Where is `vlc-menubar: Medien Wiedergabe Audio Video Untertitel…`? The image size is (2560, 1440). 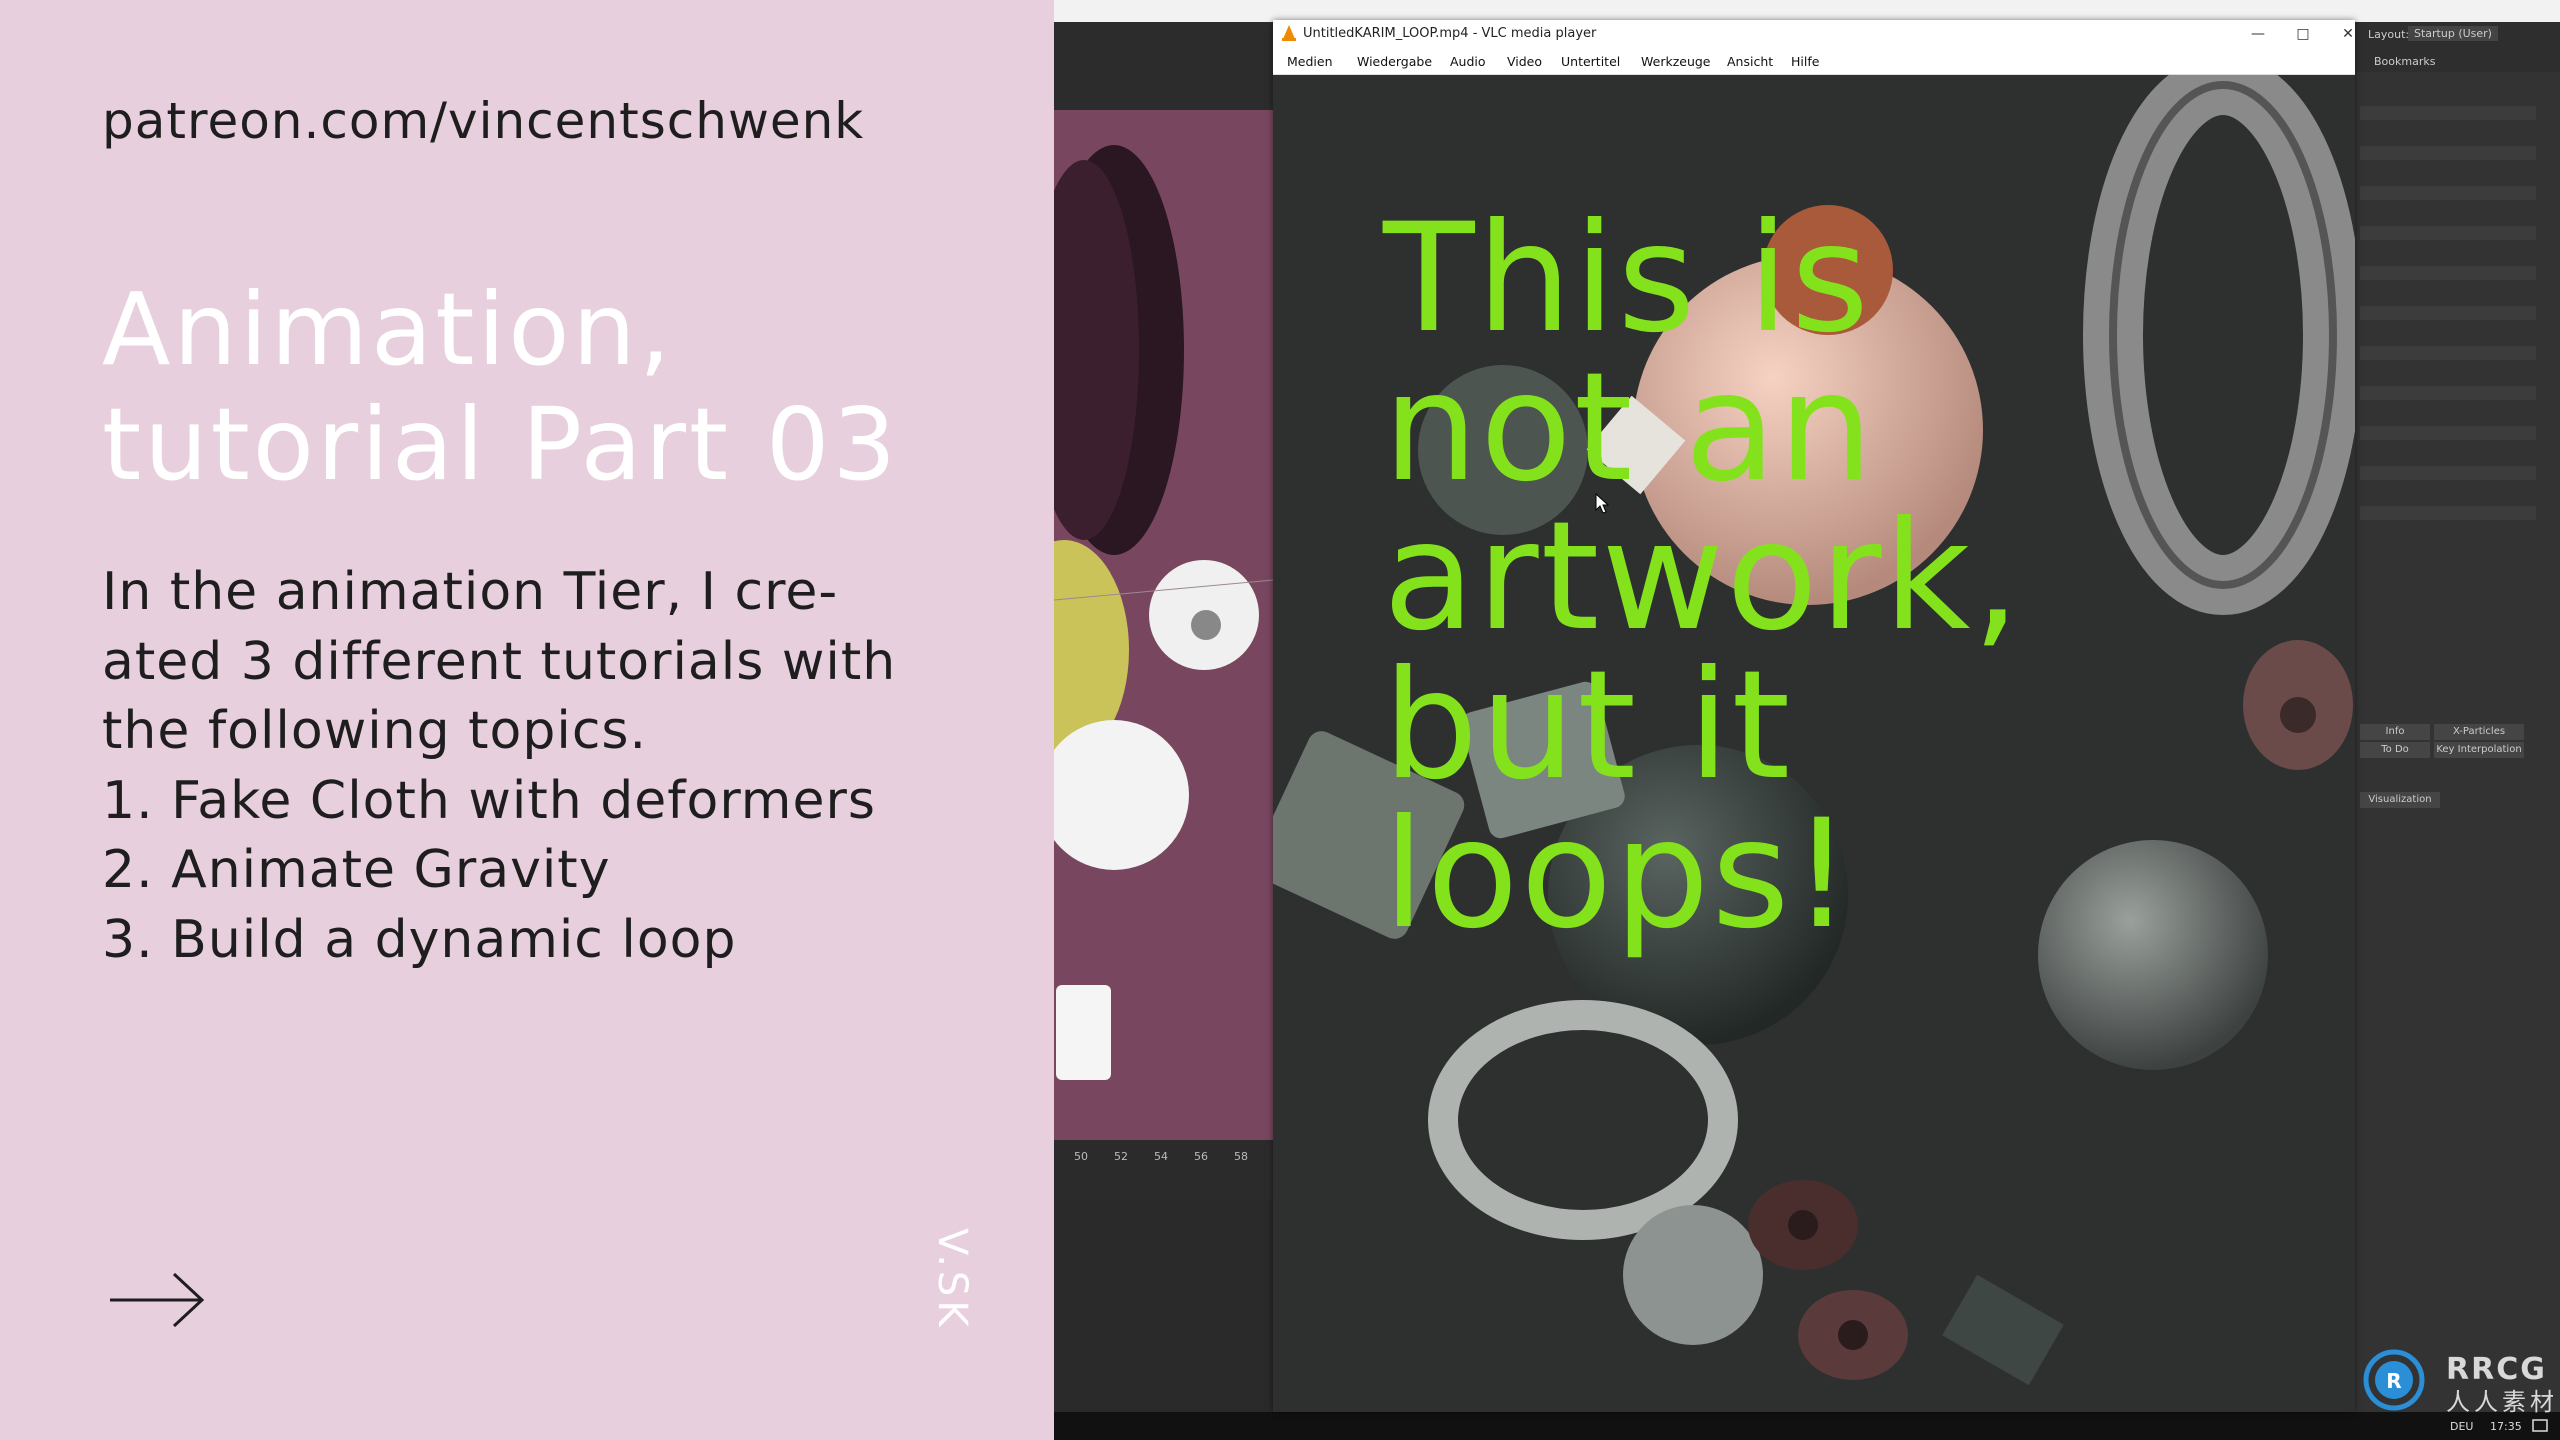
vlc-menubar: Medien Wiedergabe Audio Video Untertitel… is located at coordinates (1814, 61).